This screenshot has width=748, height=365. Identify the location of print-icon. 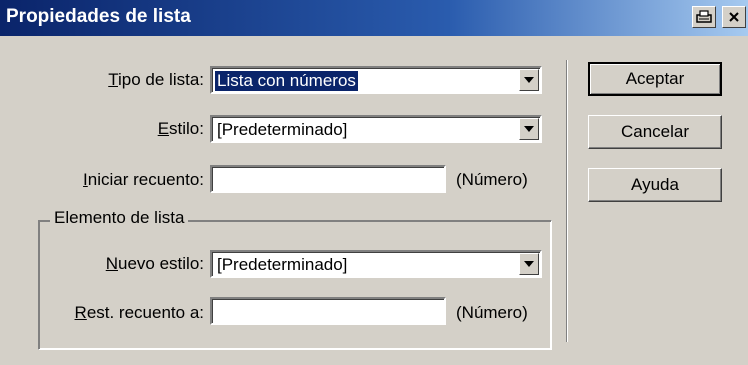
(704, 17).